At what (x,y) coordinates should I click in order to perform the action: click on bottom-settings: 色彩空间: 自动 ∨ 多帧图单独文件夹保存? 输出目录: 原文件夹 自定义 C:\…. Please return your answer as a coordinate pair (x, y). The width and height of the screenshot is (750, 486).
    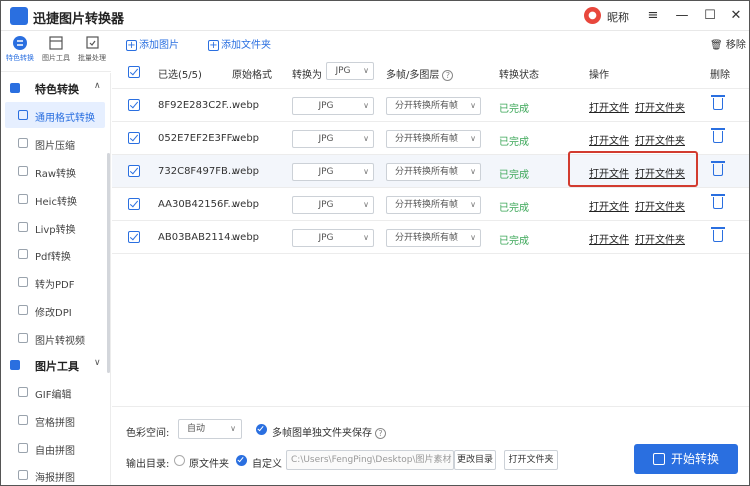
    Looking at the image, I should click on (430, 445).